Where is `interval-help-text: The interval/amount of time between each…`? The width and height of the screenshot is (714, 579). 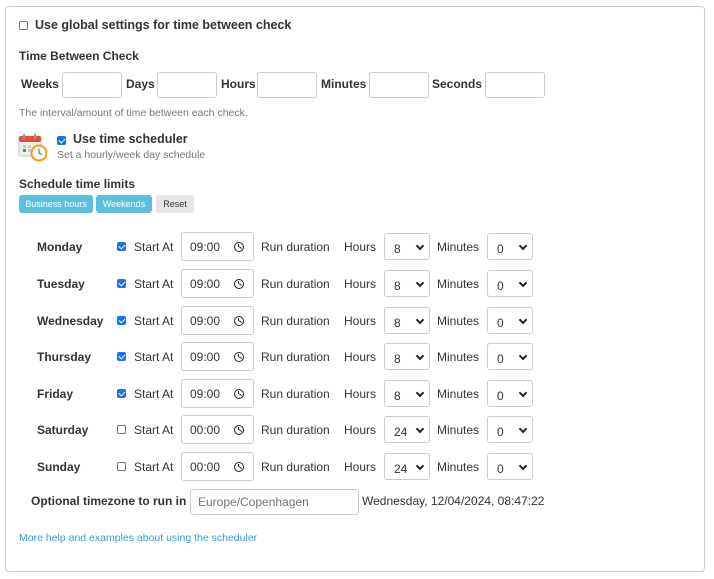 interval-help-text: The interval/amount of time between each… is located at coordinates (133, 113).